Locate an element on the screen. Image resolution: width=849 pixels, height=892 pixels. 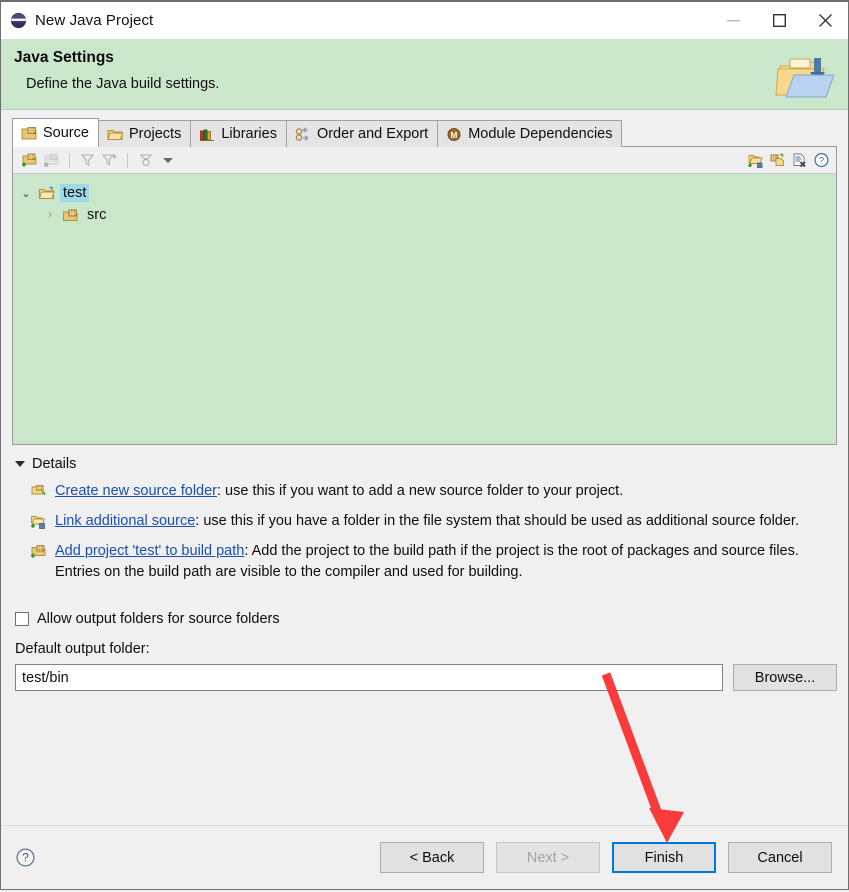
allow-output-folders-checkbox is located at coordinates (22, 619).